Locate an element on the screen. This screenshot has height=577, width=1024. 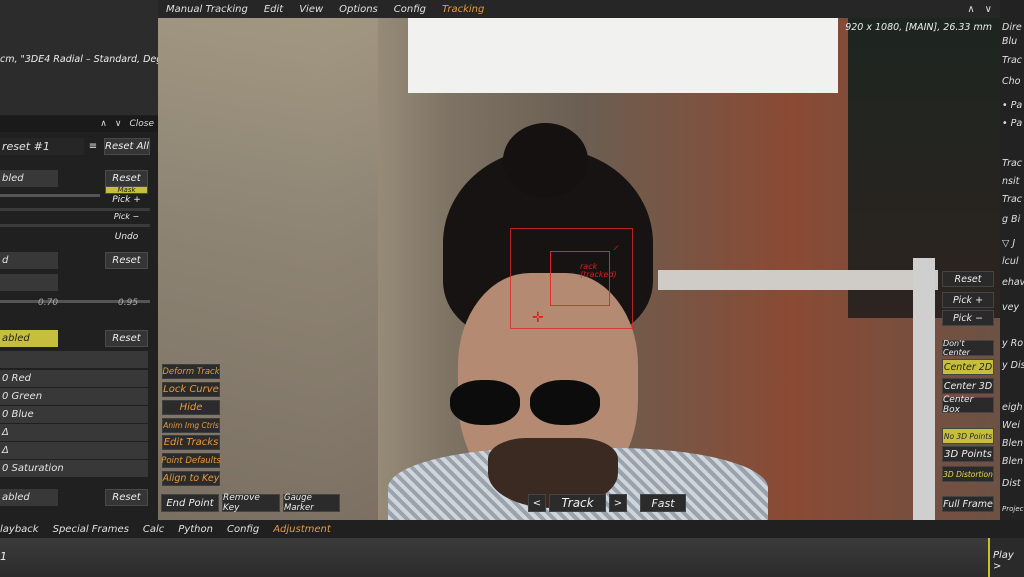
center-2d-button: Center 2D is located at coordinates (968, 367).